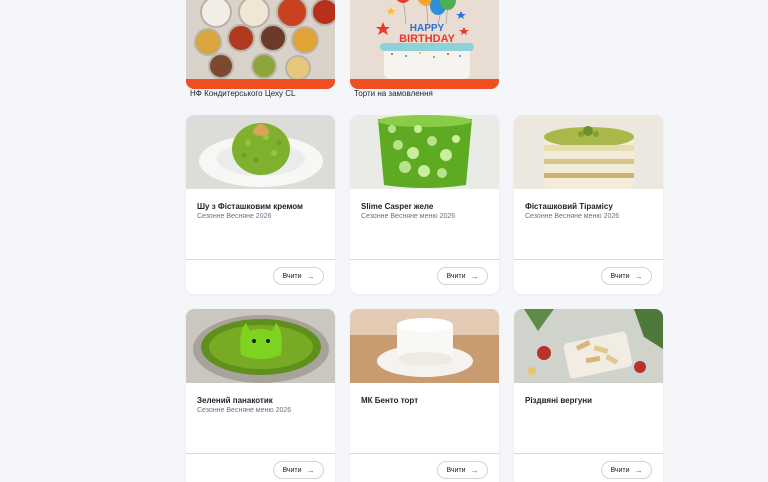  Describe the element at coordinates (397, 206) in the screenshot. I see `card-title: Slime Casper желе` at that location.